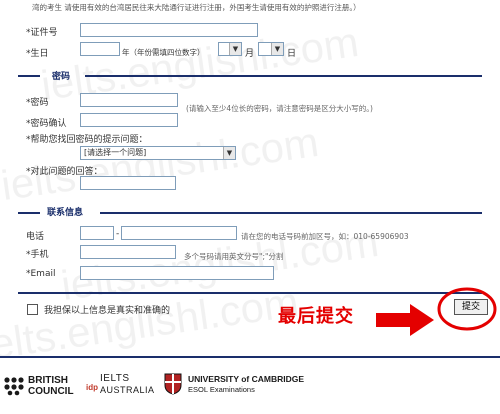 The height and width of the screenshot is (414, 500). Describe the element at coordinates (37, 54) in the screenshot. I see `birthday-label: *生日` at that location.